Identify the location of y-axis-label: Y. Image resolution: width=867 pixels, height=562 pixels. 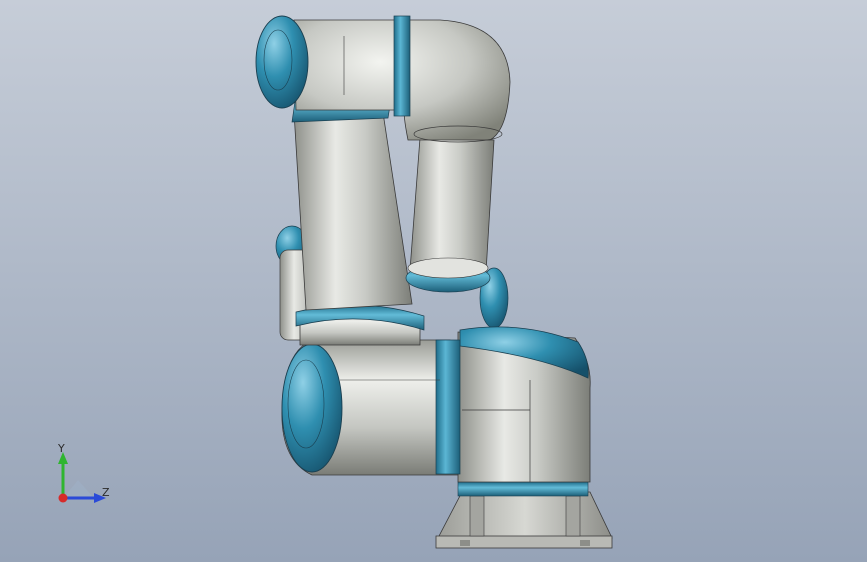
(61, 448).